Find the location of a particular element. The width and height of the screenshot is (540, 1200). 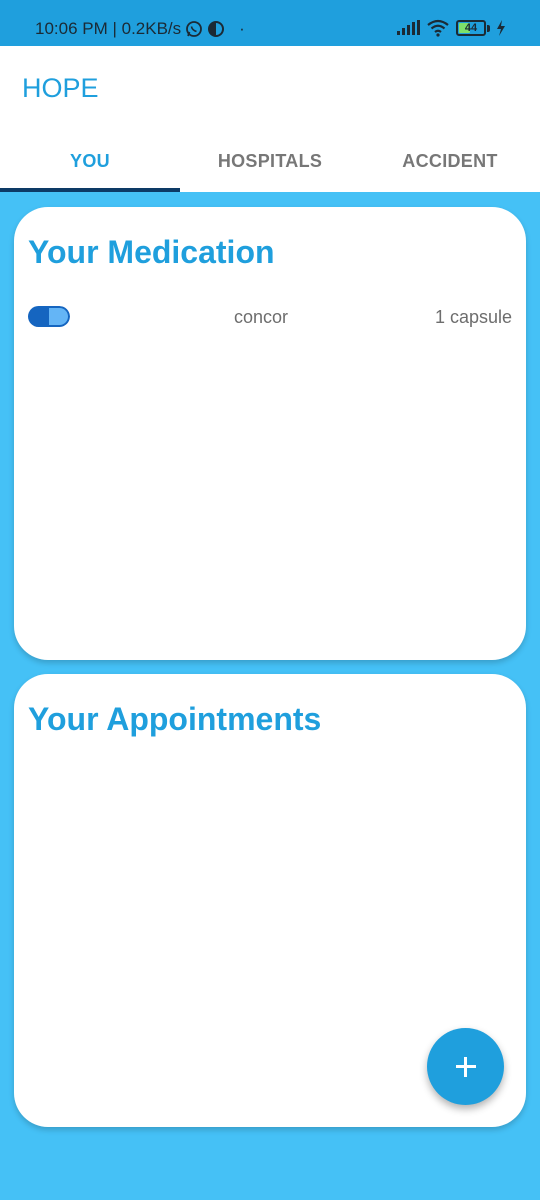

app-notification-icon is located at coordinates (216, 29).